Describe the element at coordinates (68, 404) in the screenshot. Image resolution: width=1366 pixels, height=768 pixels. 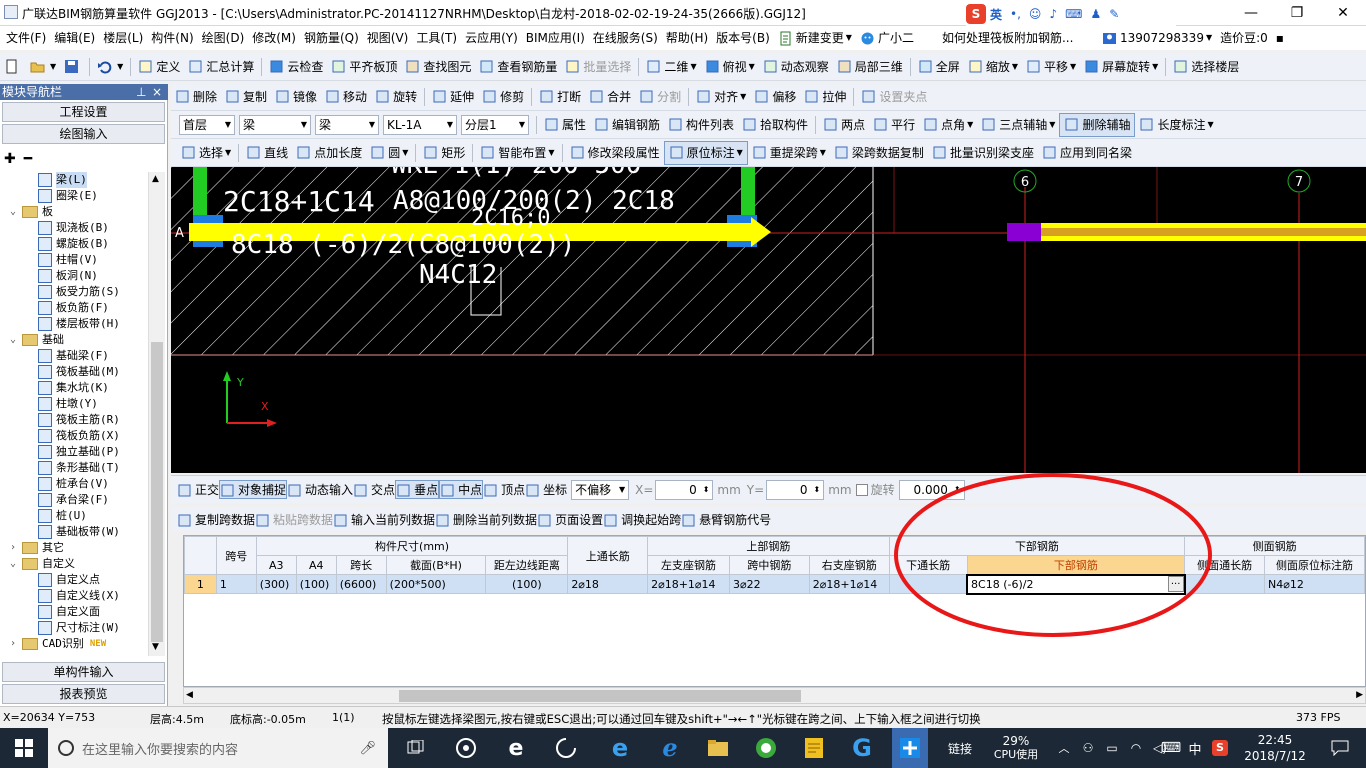
I see `tree-item-14: 柱墩(Y)` at that location.